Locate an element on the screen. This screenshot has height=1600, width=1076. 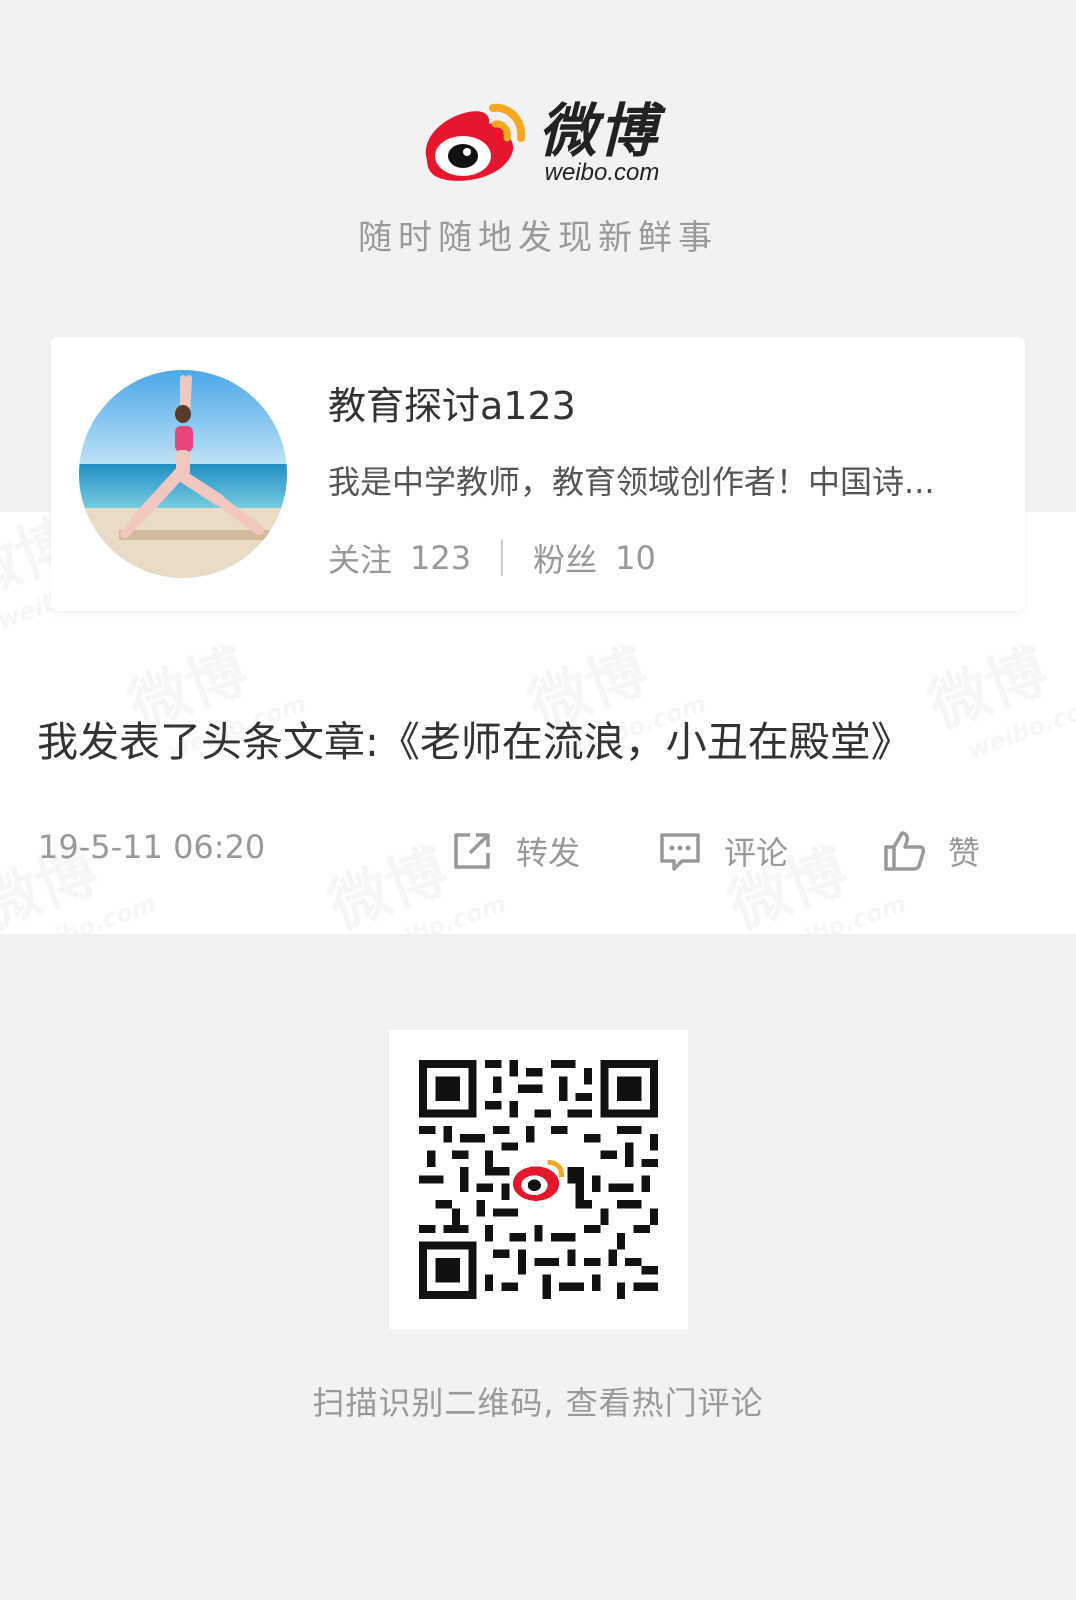
avatar is located at coordinates (183, 474).